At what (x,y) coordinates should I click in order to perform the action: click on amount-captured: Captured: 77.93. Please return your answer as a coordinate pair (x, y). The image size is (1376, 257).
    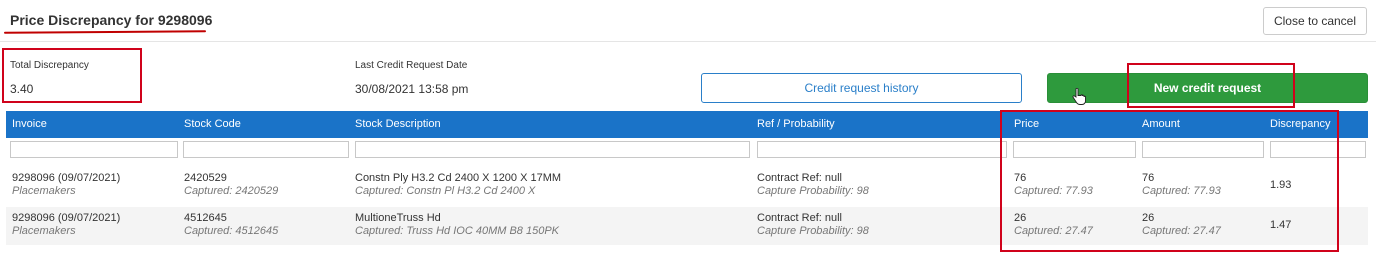
    Looking at the image, I should click on (1181, 191).